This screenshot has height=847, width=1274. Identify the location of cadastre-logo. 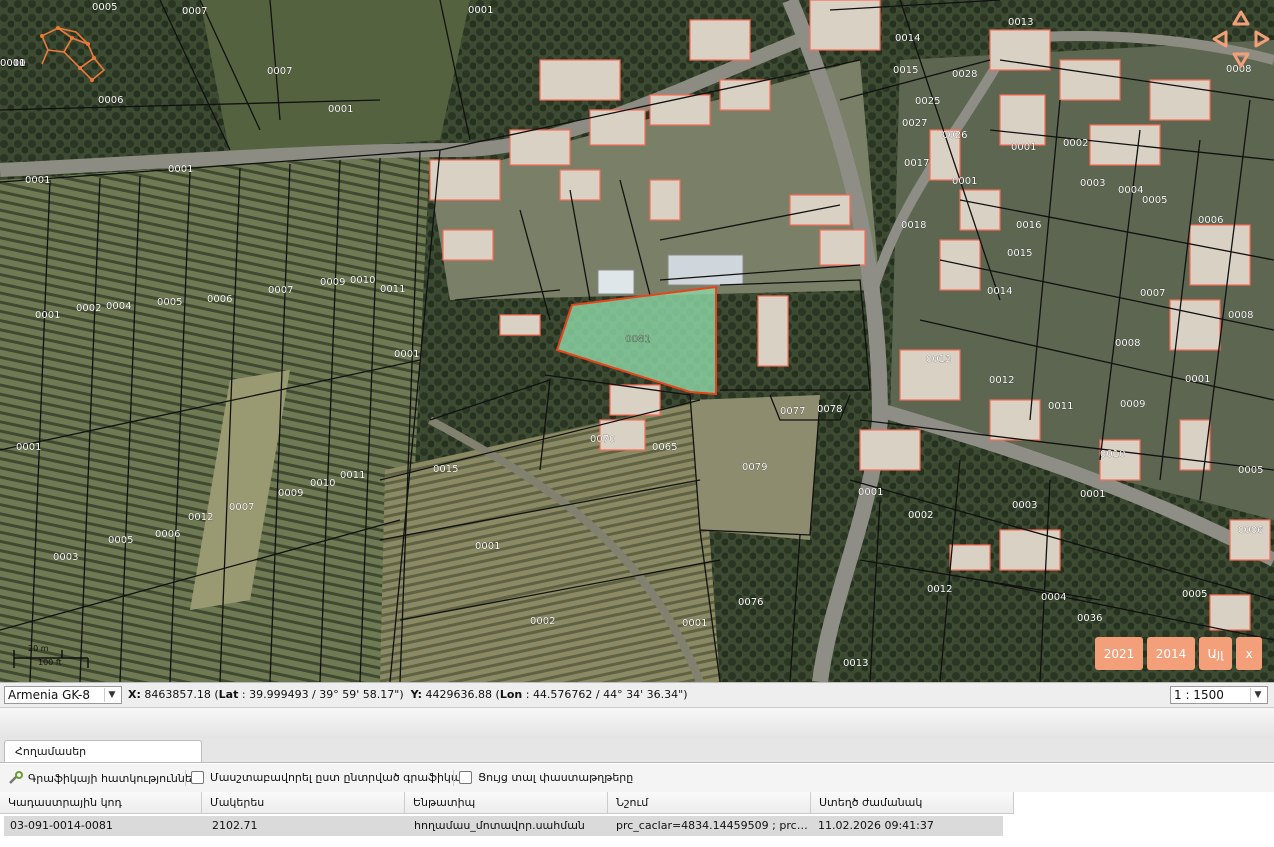
(73, 54).